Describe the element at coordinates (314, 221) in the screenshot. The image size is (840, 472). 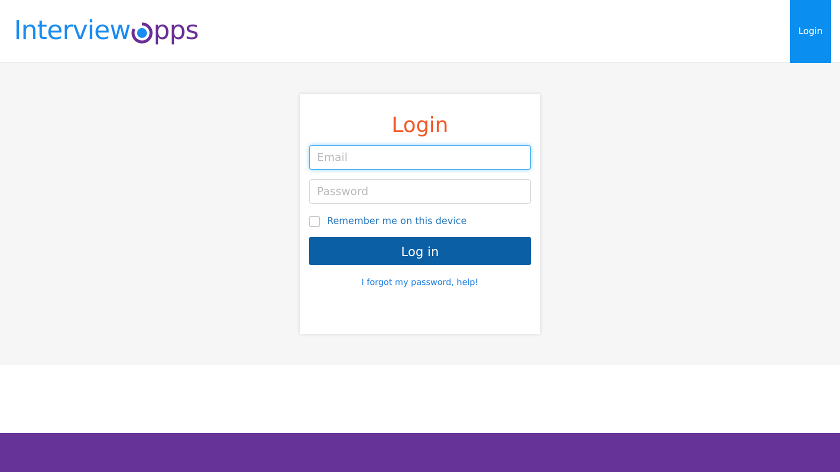
I see `remember-checkbox` at that location.